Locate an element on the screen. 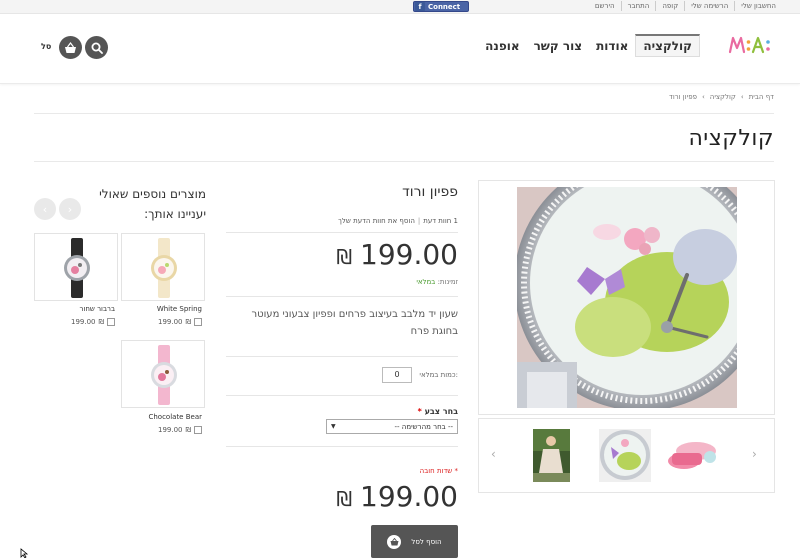 The width and height of the screenshot is (800, 558). color-select: ▼ -- בחר מהרשימה -- is located at coordinates (392, 426).